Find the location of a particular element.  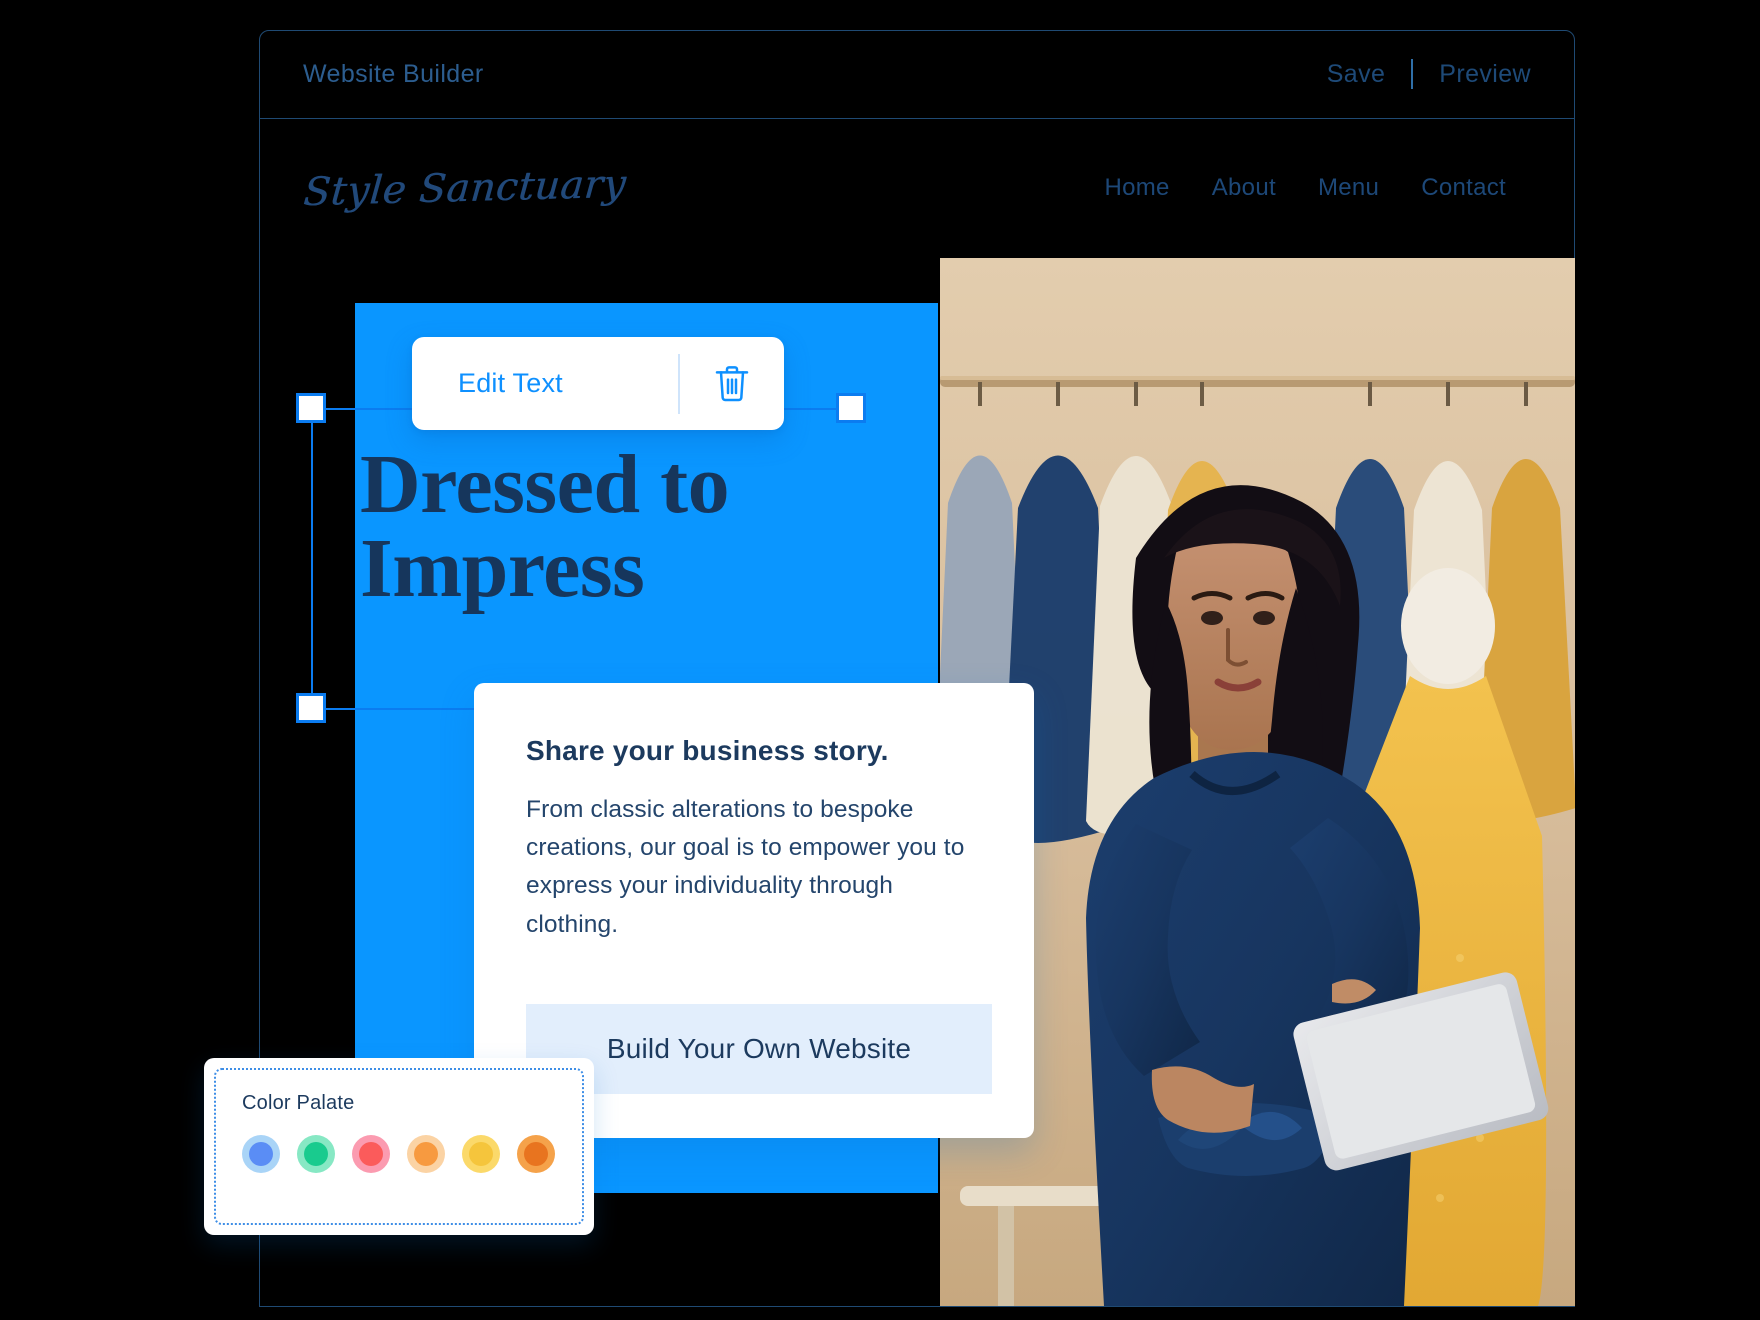

site-logo: Style Sanctuary is located at coordinates (465, 187).